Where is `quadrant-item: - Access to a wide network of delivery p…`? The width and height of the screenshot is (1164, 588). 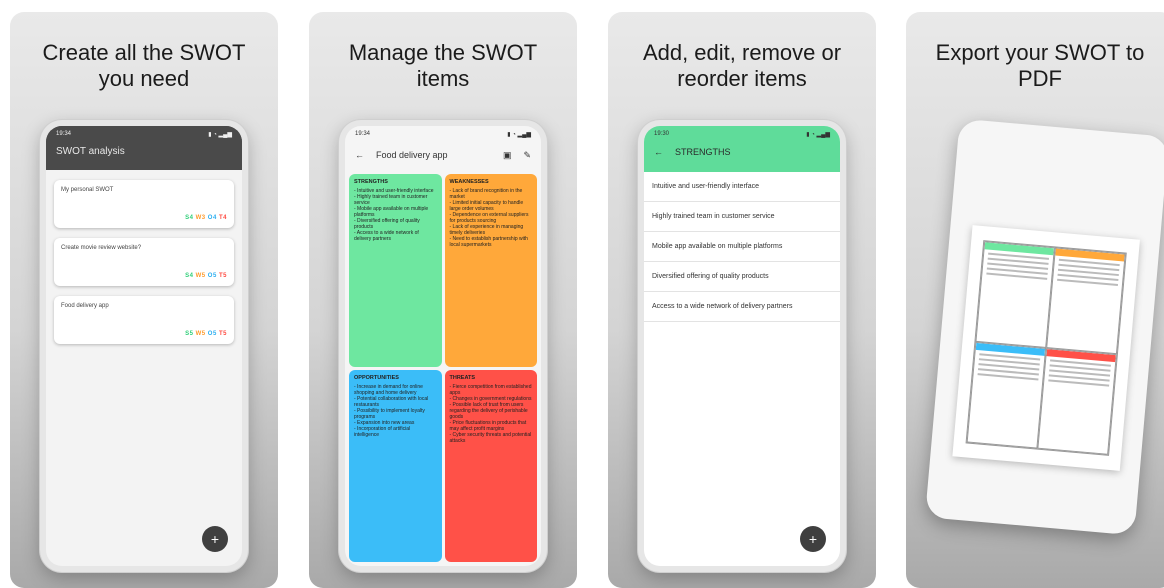
quadrant-item: - Access to a wide network of delivery p… is located at coordinates (386, 236).